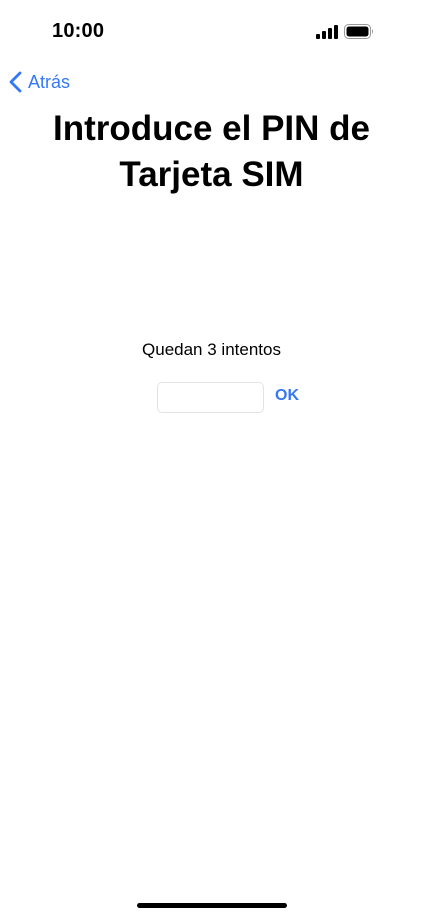 This screenshot has width=423, height=918. I want to click on status-time: 10:00, so click(78, 31).